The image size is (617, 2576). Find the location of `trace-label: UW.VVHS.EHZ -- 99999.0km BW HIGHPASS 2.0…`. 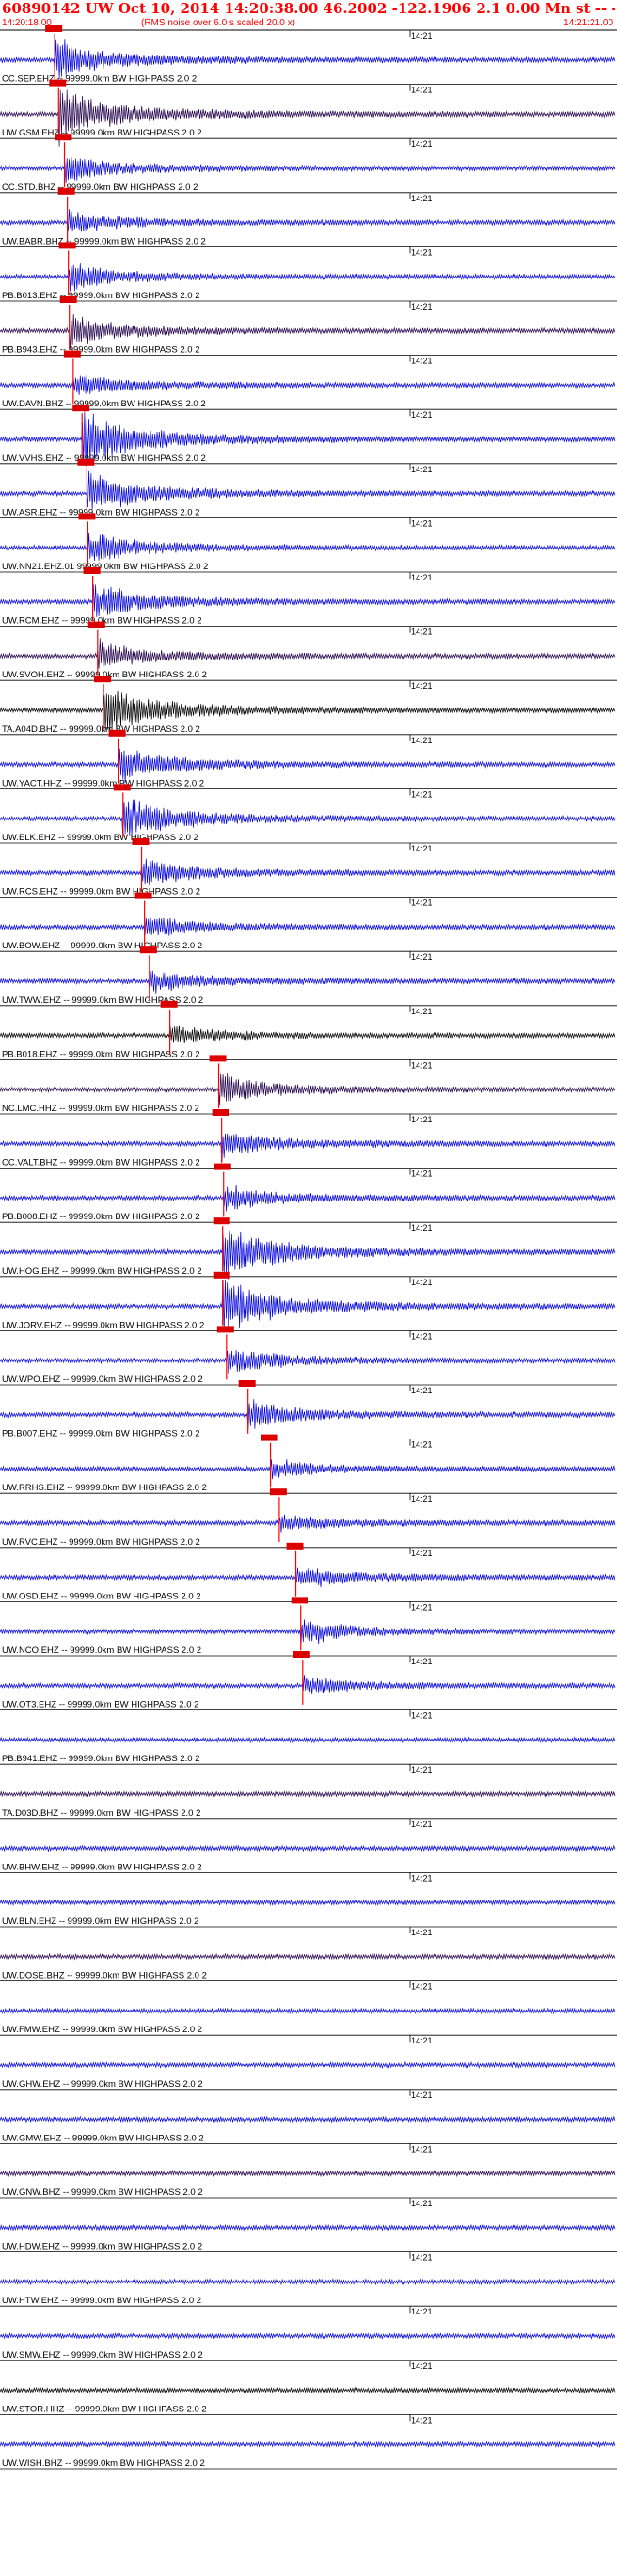

trace-label: UW.VVHS.EHZ -- 99999.0km BW HIGHPASS 2.0… is located at coordinates (104, 458).